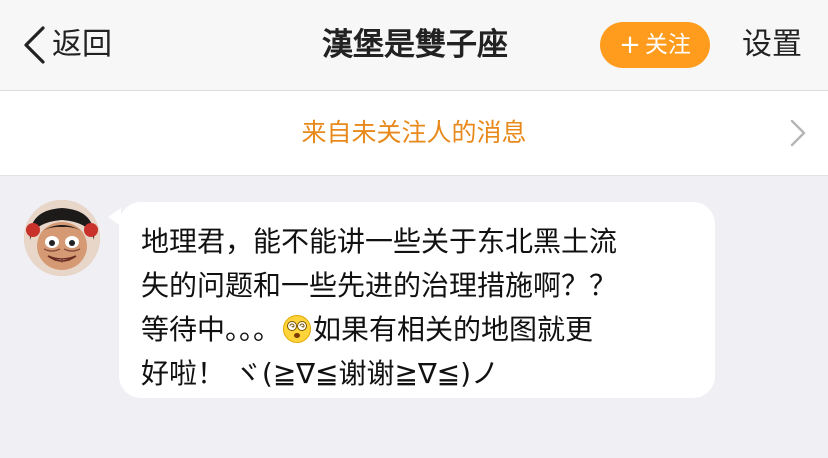 Image resolution: width=828 pixels, height=458 pixels. Describe the element at coordinates (630, 45) in the screenshot. I see `plus-icon: +` at that location.